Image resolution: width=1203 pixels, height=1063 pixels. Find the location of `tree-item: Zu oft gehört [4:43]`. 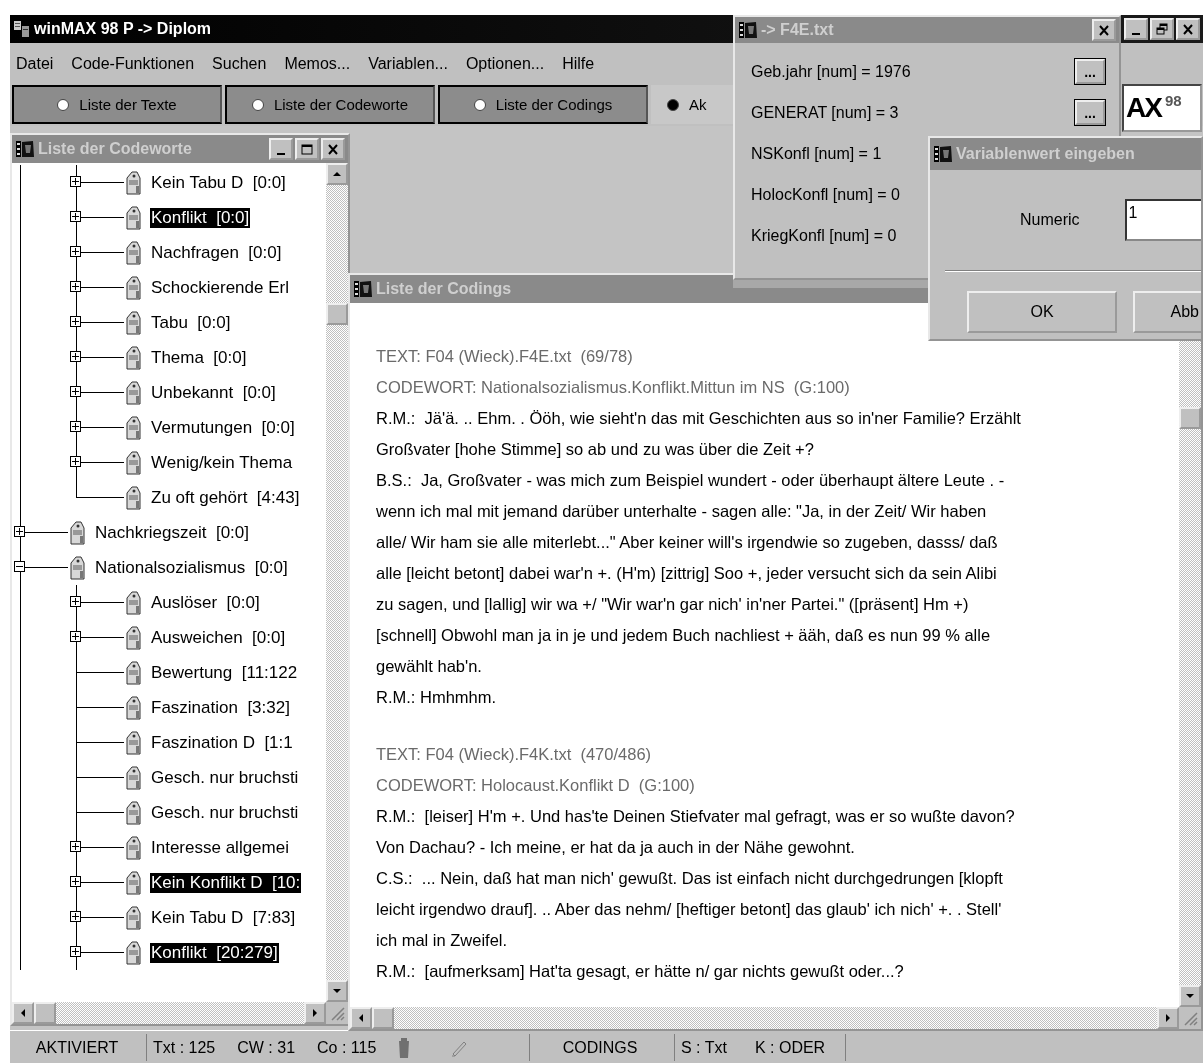

tree-item: Zu oft gehört [4:43] is located at coordinates (225, 497).